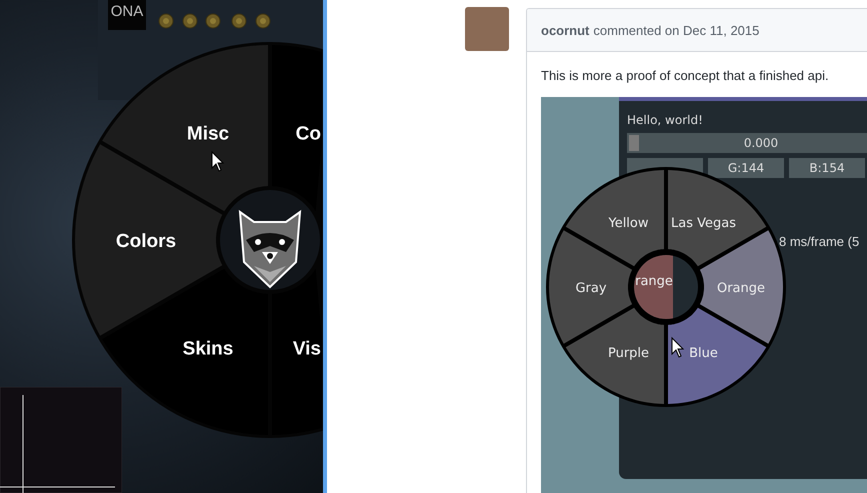 This screenshot has height=493, width=867. Describe the element at coordinates (306, 349) in the screenshot. I see `menu-label: Vis` at that location.